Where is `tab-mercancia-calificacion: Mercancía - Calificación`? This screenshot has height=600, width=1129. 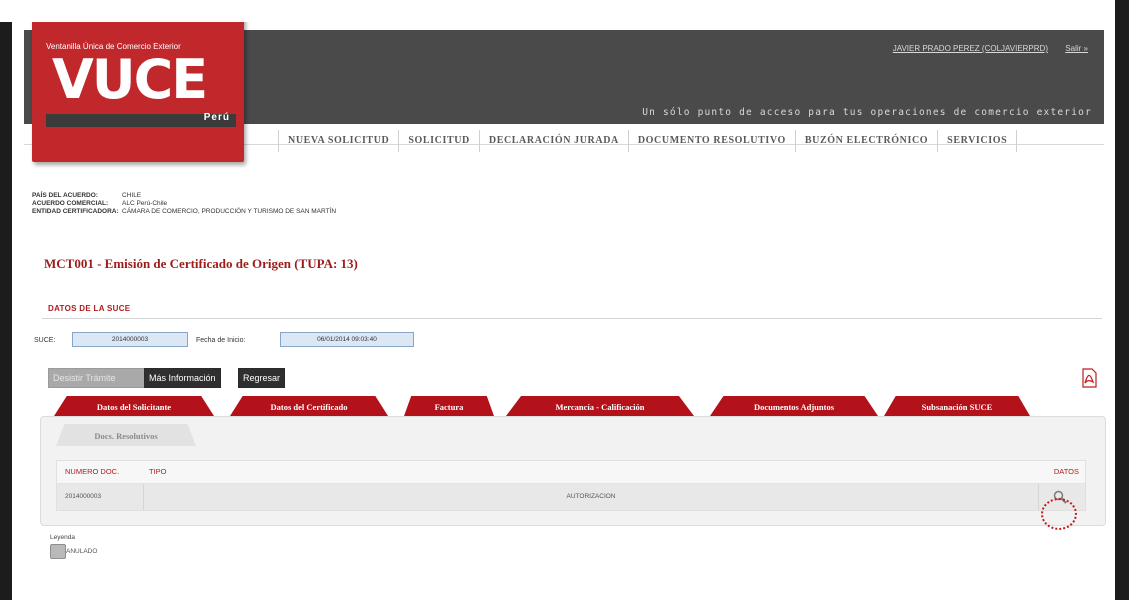 tab-mercancia-calificacion: Mercancía - Calificación is located at coordinates (600, 406).